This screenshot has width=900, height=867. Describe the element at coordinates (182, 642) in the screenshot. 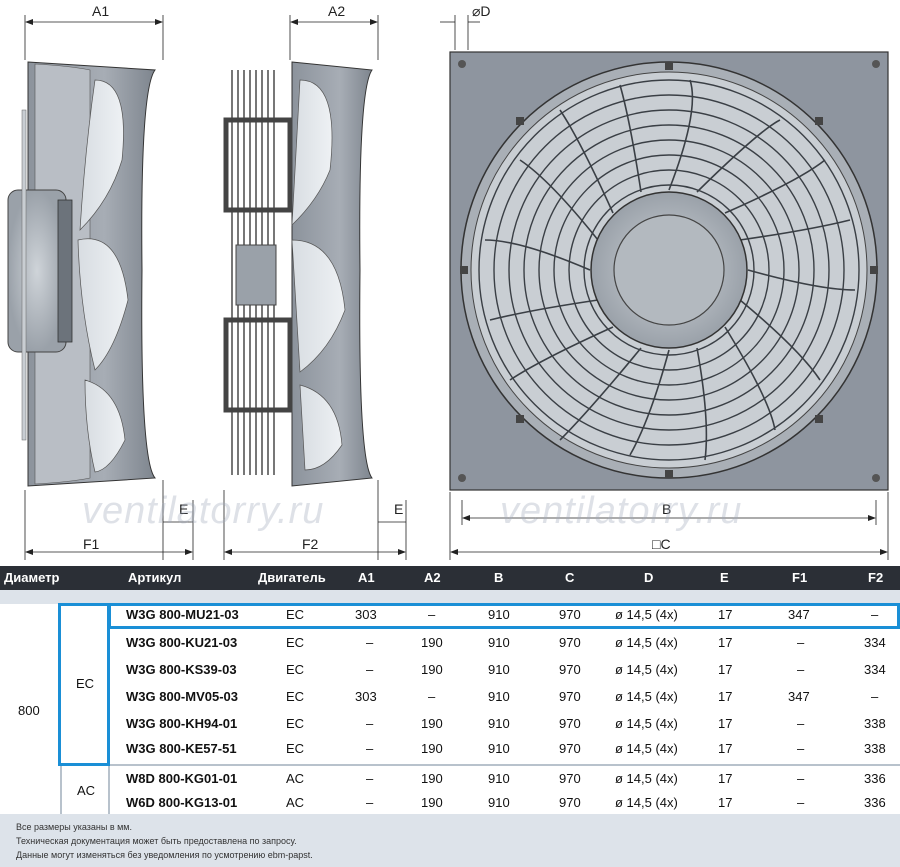

I see `row-article: W3G 800-KU21-03` at that location.